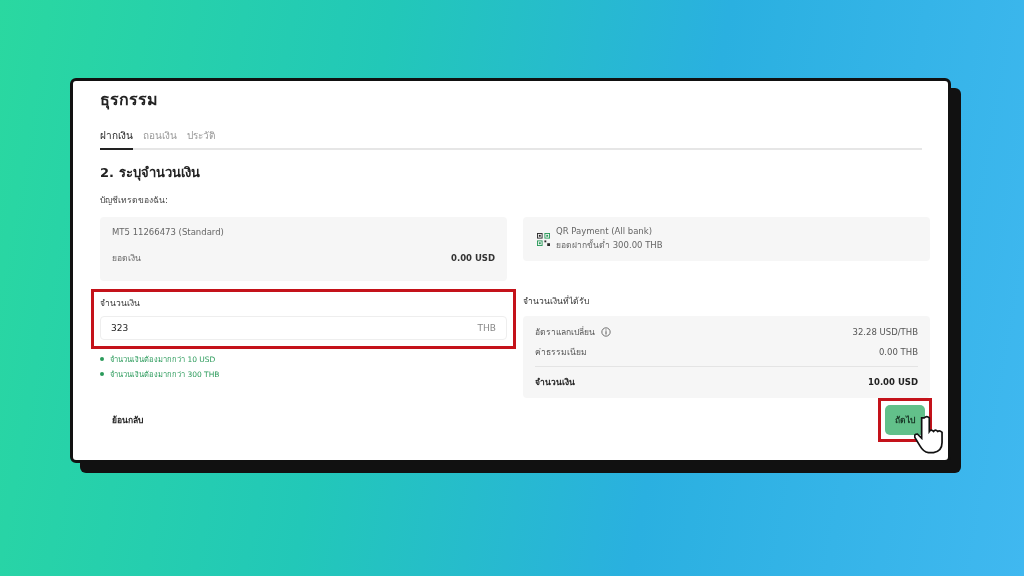  I want to click on summary-value: 32.28 USD/THB, so click(885, 332).